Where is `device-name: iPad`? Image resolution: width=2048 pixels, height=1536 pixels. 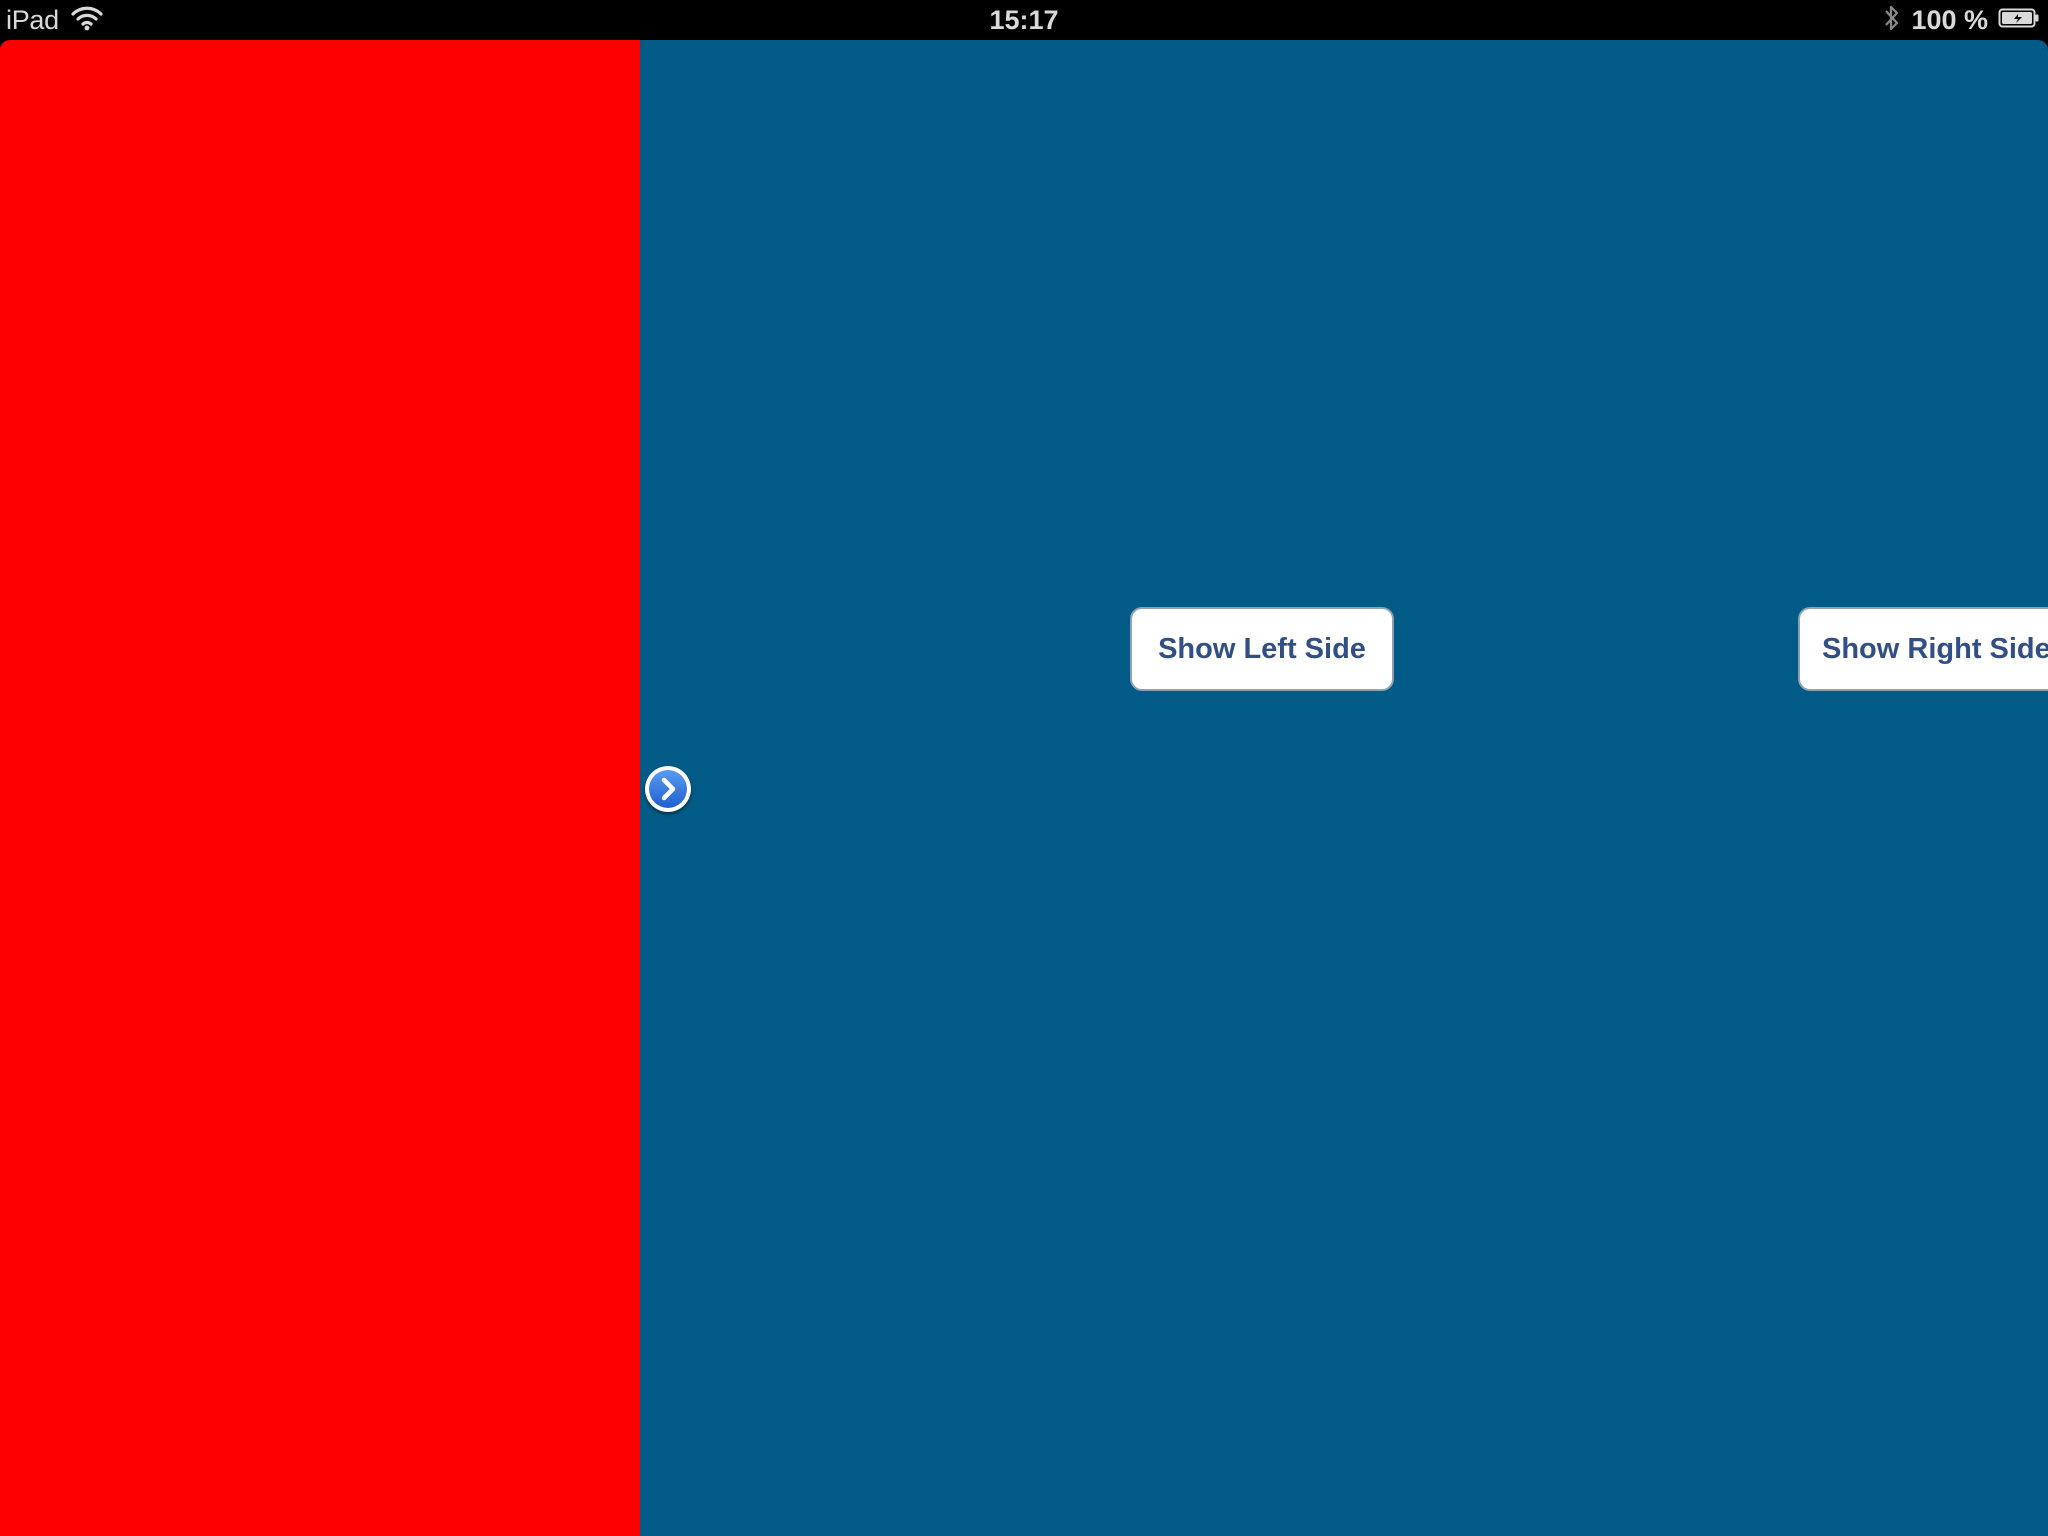 device-name: iPad is located at coordinates (32, 19).